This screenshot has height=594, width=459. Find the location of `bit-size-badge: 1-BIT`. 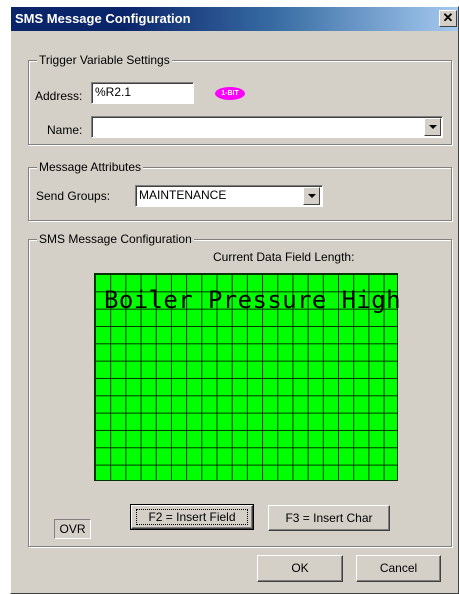

bit-size-badge: 1-BIT is located at coordinates (230, 93).